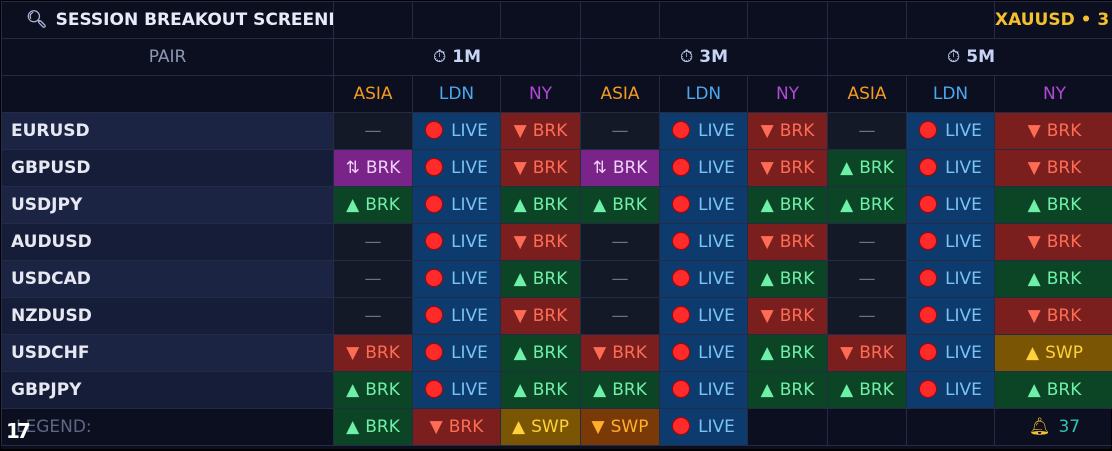 Image resolution: width=1112 pixels, height=451 pixels. Describe the element at coordinates (168, 205) in the screenshot. I see `pair-label: USDJPY` at that location.